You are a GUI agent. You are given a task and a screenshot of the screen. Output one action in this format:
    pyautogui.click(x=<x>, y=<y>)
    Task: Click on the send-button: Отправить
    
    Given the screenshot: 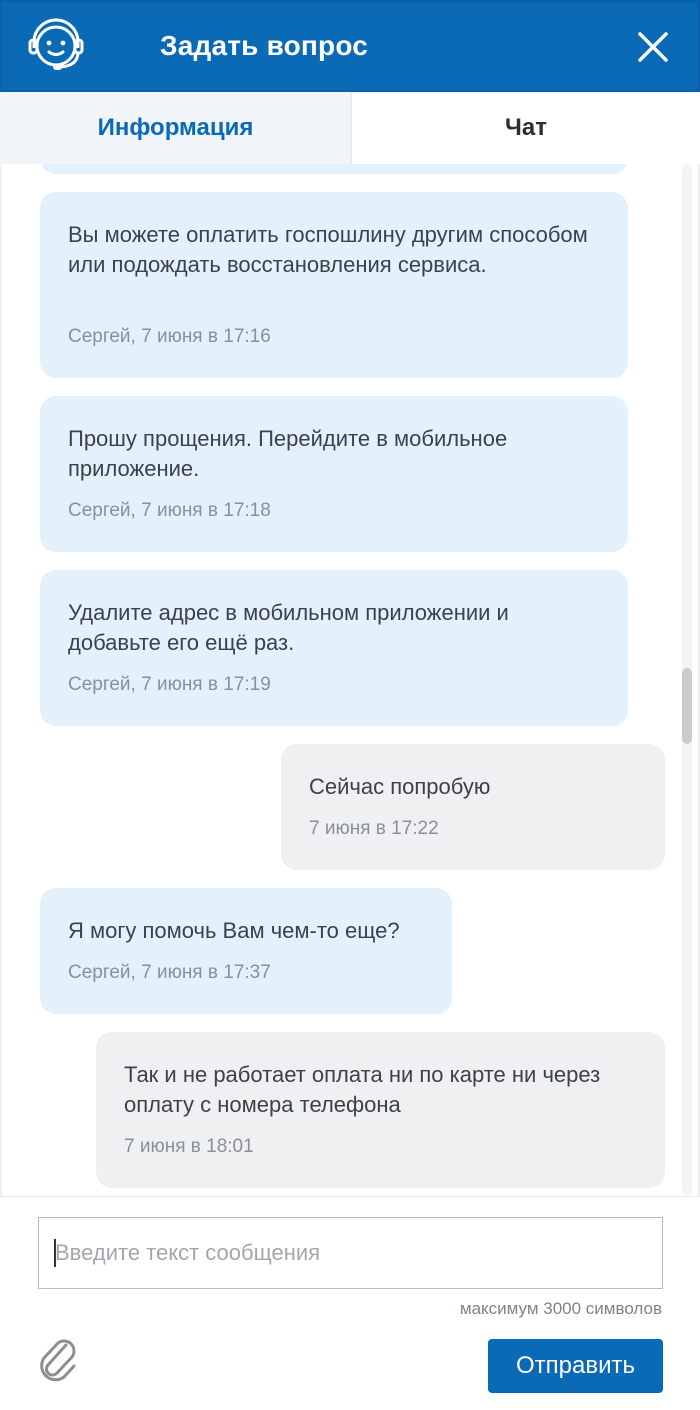 What is the action you would take?
    pyautogui.click(x=575, y=1366)
    